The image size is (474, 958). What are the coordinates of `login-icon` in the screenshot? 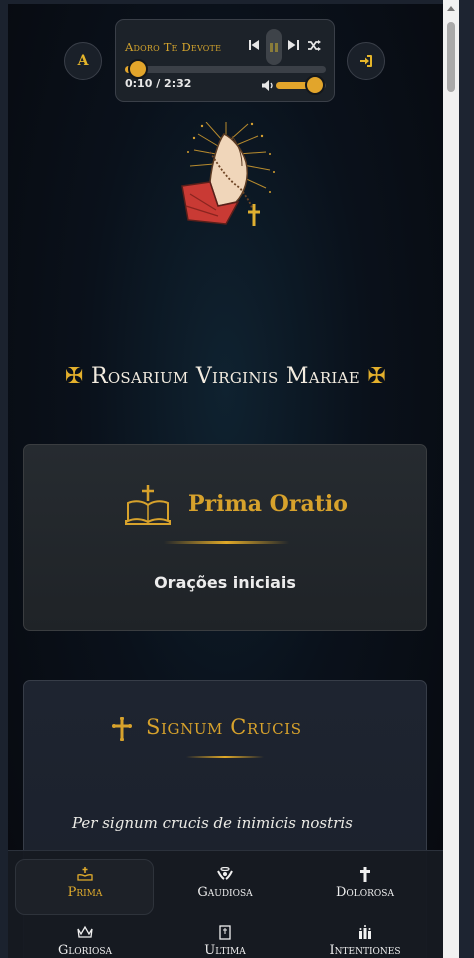 It's located at (366, 61).